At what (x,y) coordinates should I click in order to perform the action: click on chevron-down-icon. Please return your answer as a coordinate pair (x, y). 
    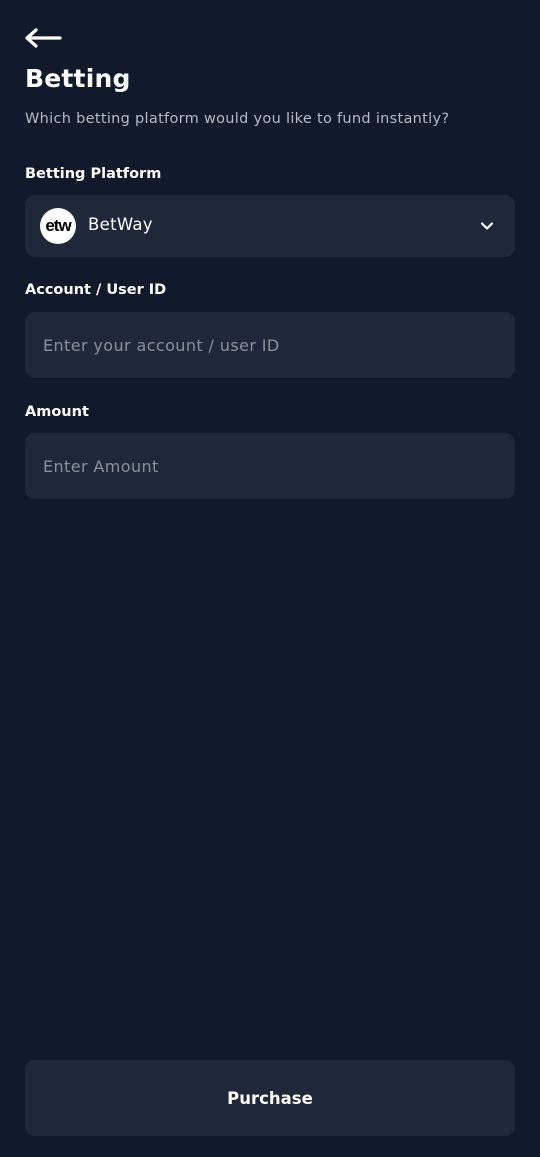
    Looking at the image, I should click on (487, 226).